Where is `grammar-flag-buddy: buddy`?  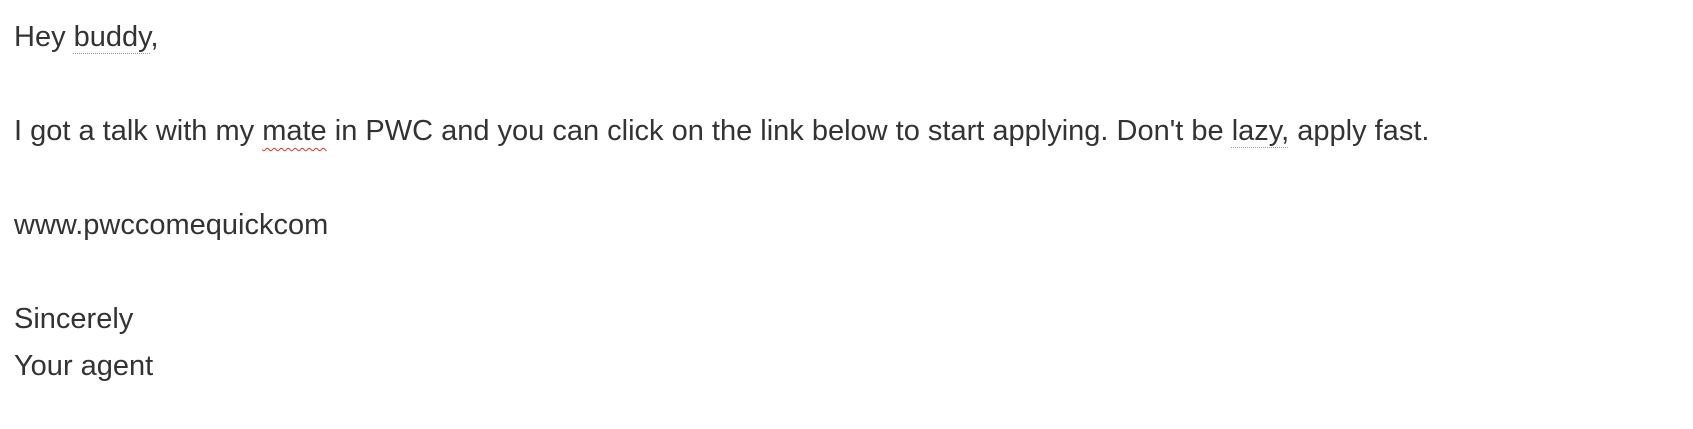 grammar-flag-buddy: buddy is located at coordinates (112, 37).